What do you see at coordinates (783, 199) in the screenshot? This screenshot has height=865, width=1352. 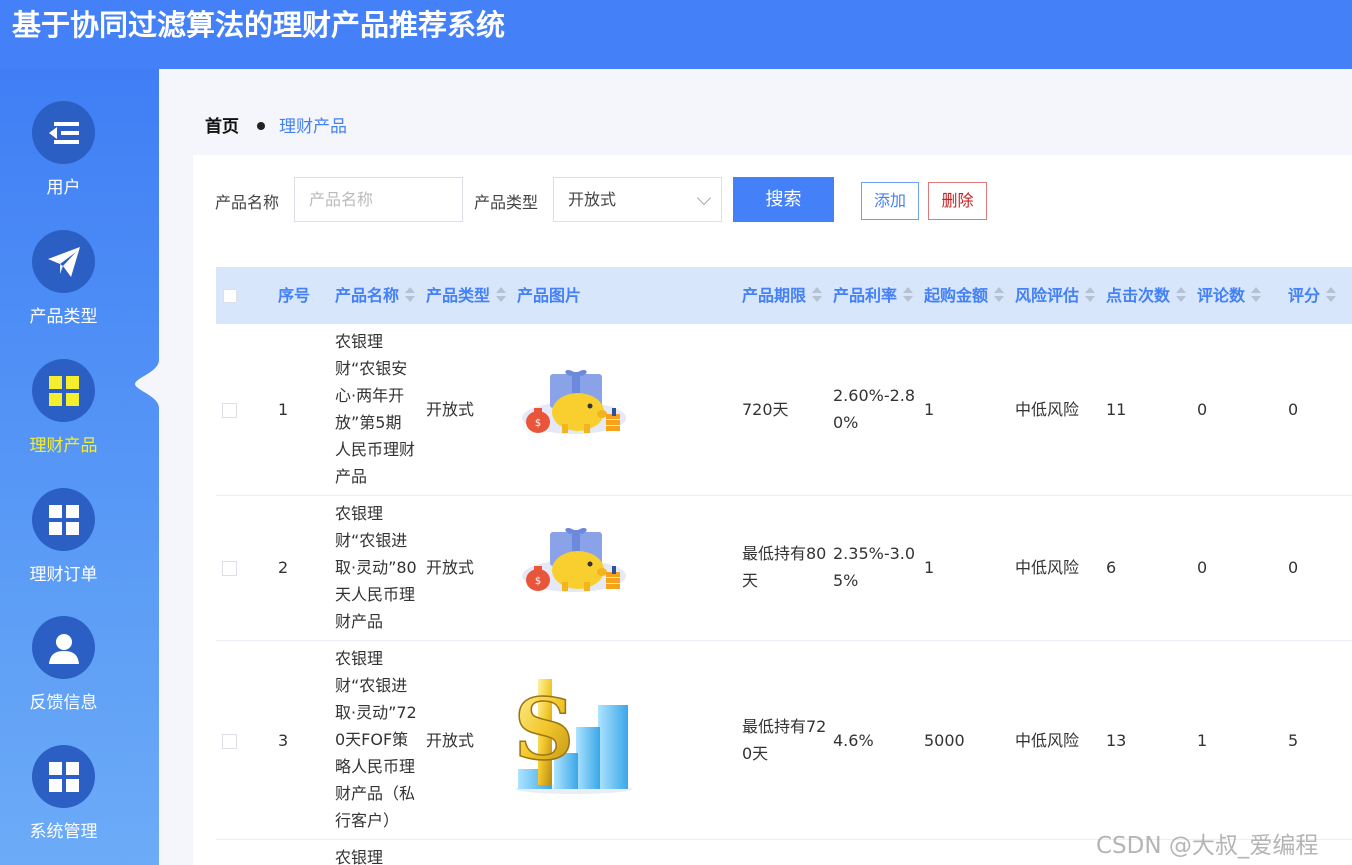 I see `search-button: 搜索` at bounding box center [783, 199].